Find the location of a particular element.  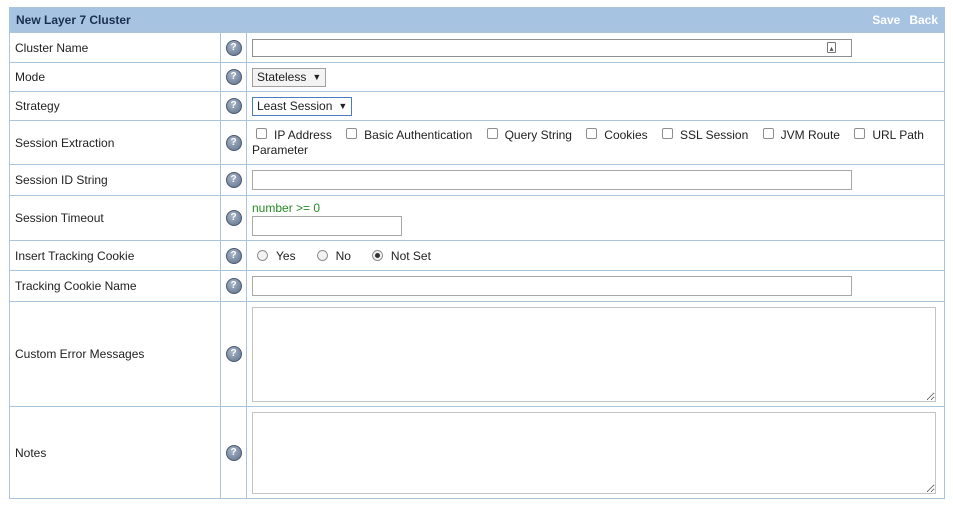

mode-label: Mode is located at coordinates (115, 77).